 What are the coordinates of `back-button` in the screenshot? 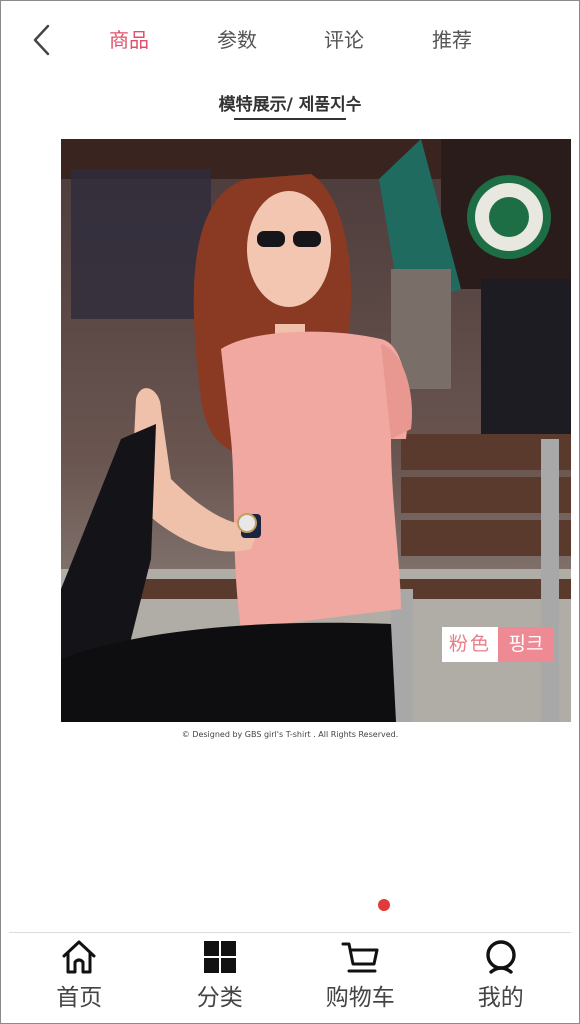 It's located at (43, 40).